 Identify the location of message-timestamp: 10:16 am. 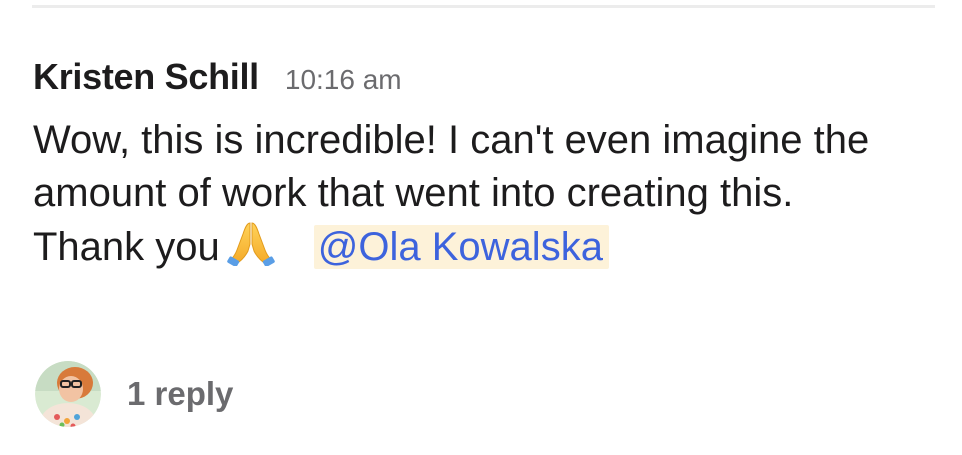
(343, 80).